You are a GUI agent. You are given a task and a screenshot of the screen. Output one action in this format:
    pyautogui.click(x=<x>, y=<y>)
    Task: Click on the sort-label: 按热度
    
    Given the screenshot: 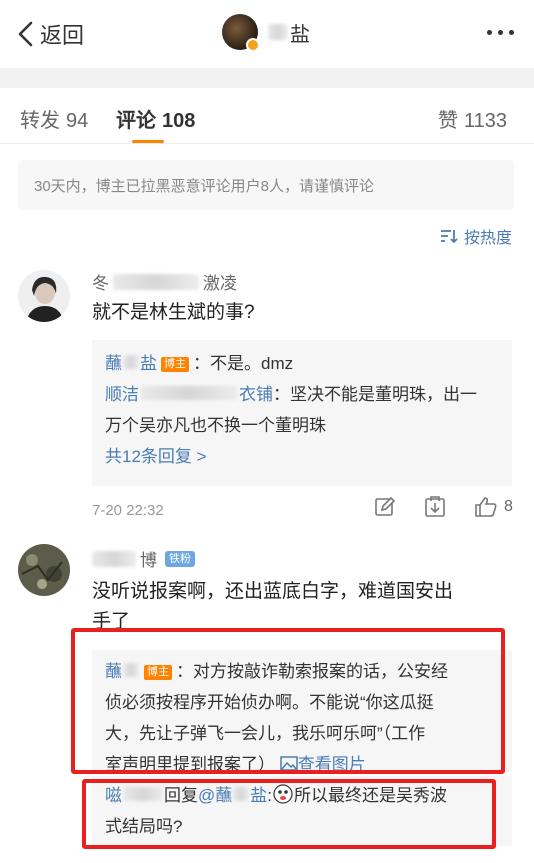 What is the action you would take?
    pyautogui.click(x=487, y=238)
    